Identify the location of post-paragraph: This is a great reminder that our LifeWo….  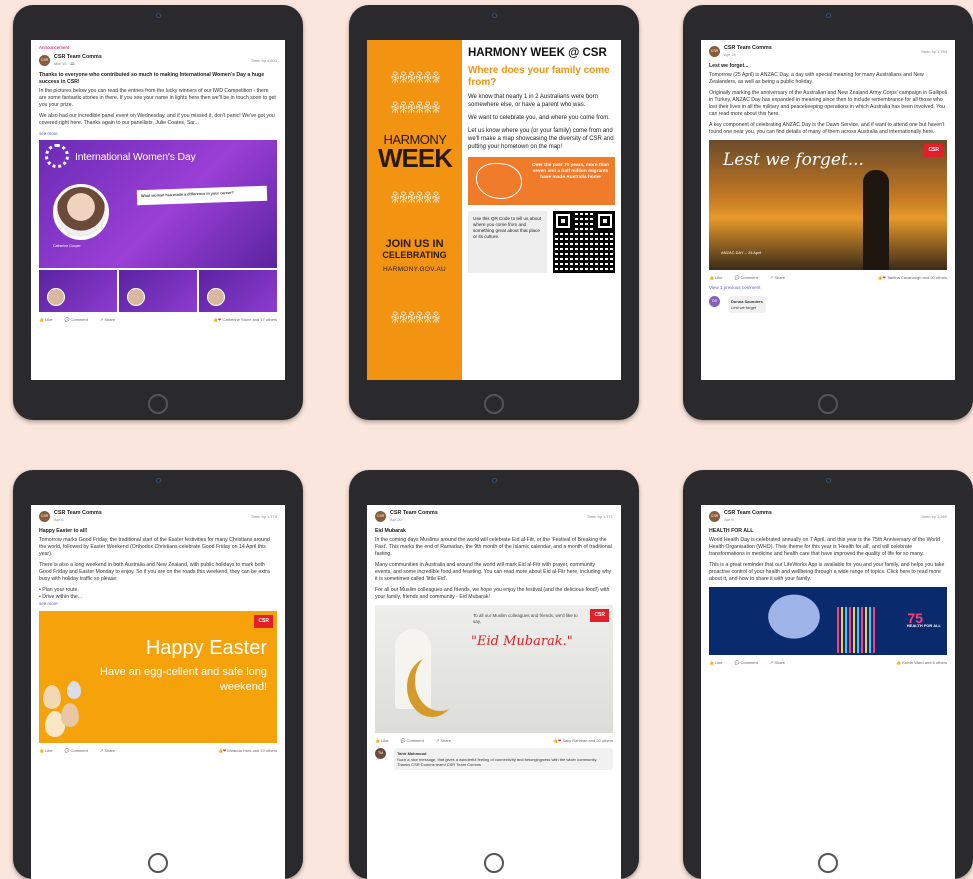
(827, 571).